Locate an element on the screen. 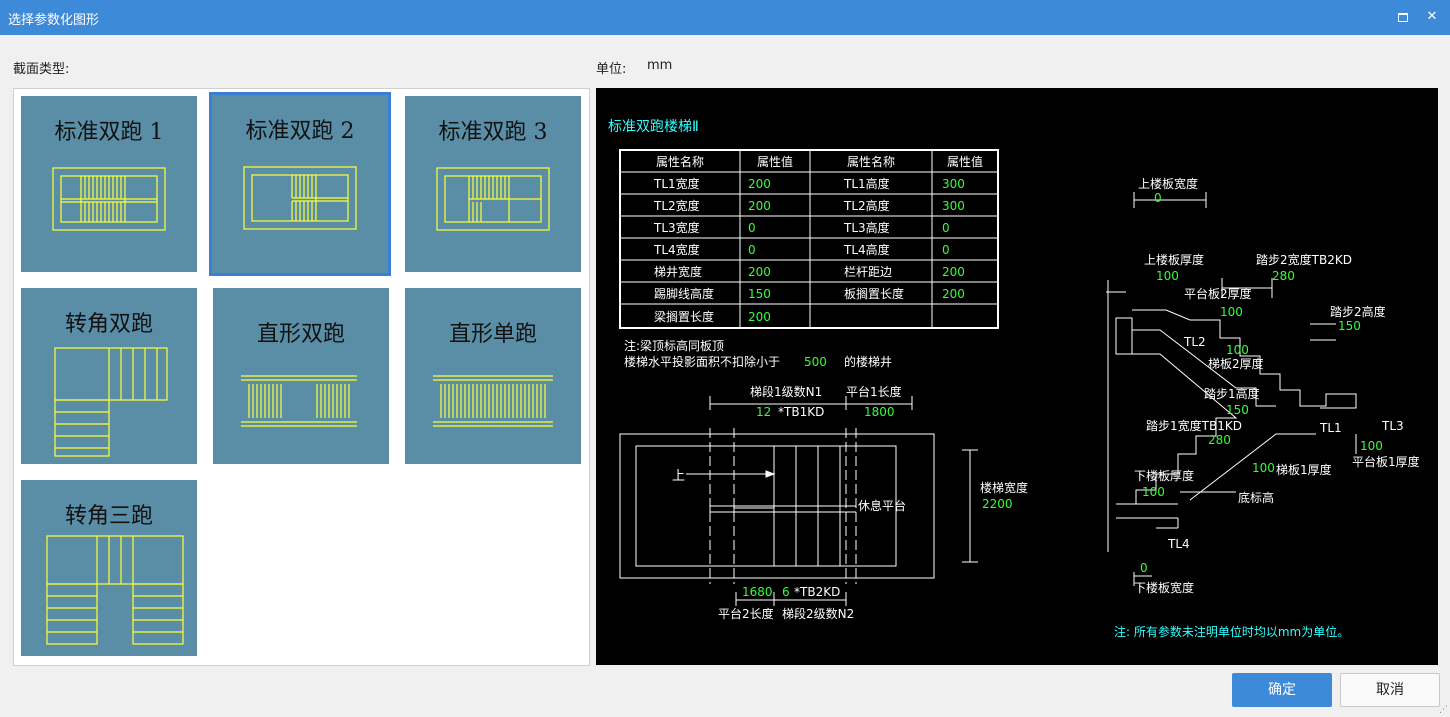 Image resolution: width=1450 pixels, height=717 pixels. tile-corner-double: 转角双跑 is located at coordinates (109, 376).